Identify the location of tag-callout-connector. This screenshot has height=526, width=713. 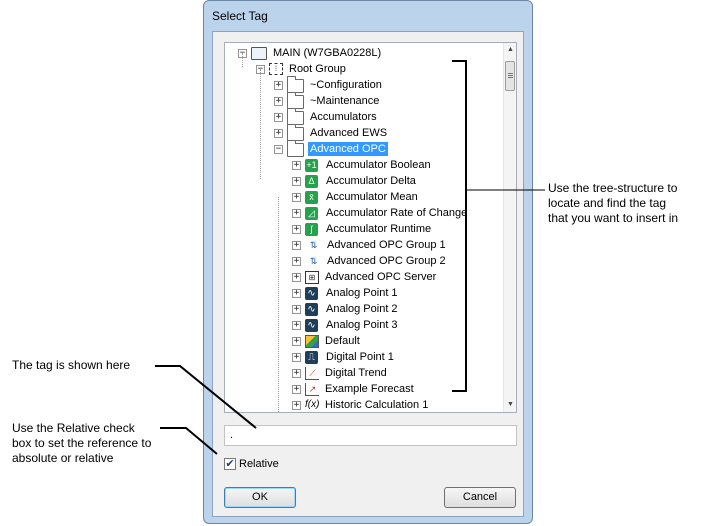
(206, 397).